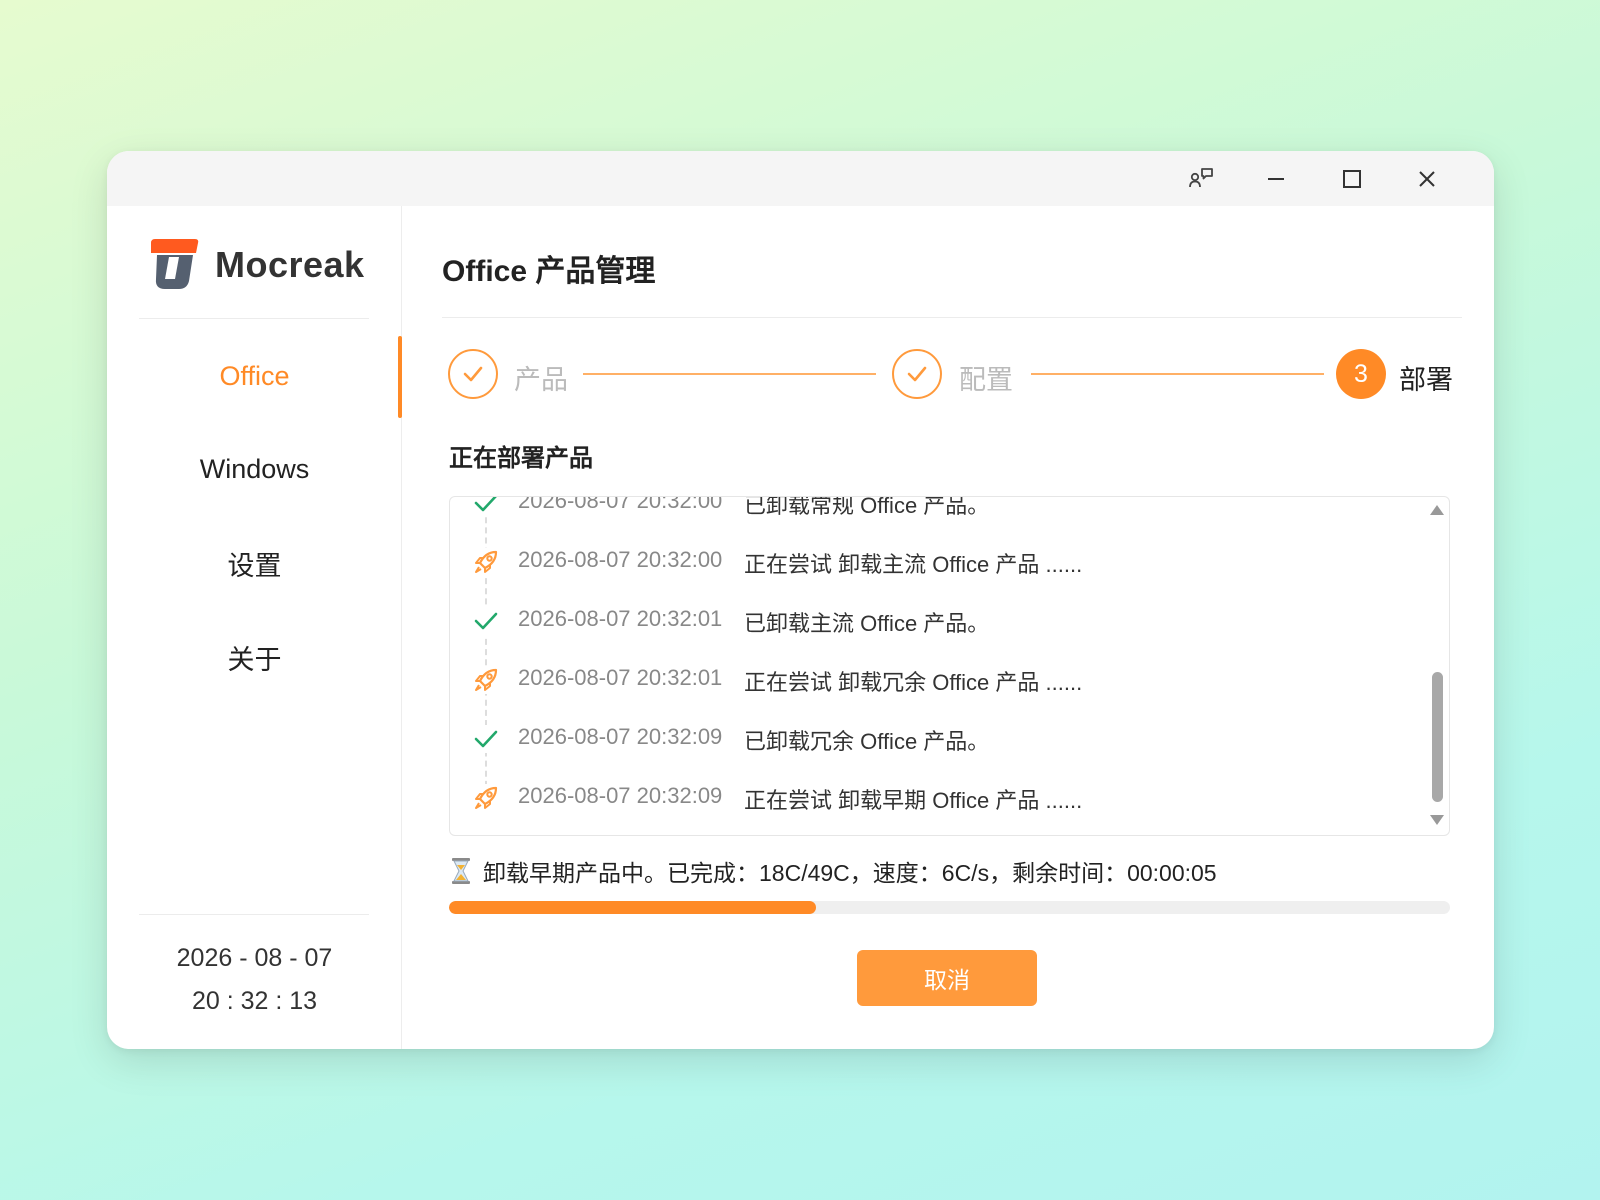  Describe the element at coordinates (867, 741) in the screenshot. I see `log-message: 已卸载冗余 Office 产品。` at that location.